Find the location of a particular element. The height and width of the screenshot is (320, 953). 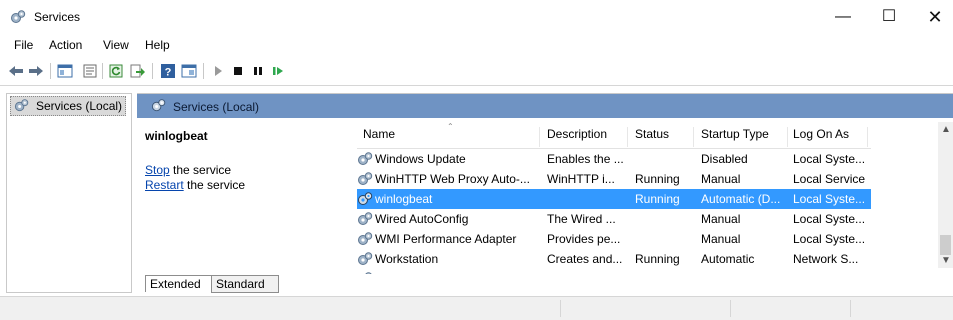

cell-startup-type: Automatic is located at coordinates (728, 259).